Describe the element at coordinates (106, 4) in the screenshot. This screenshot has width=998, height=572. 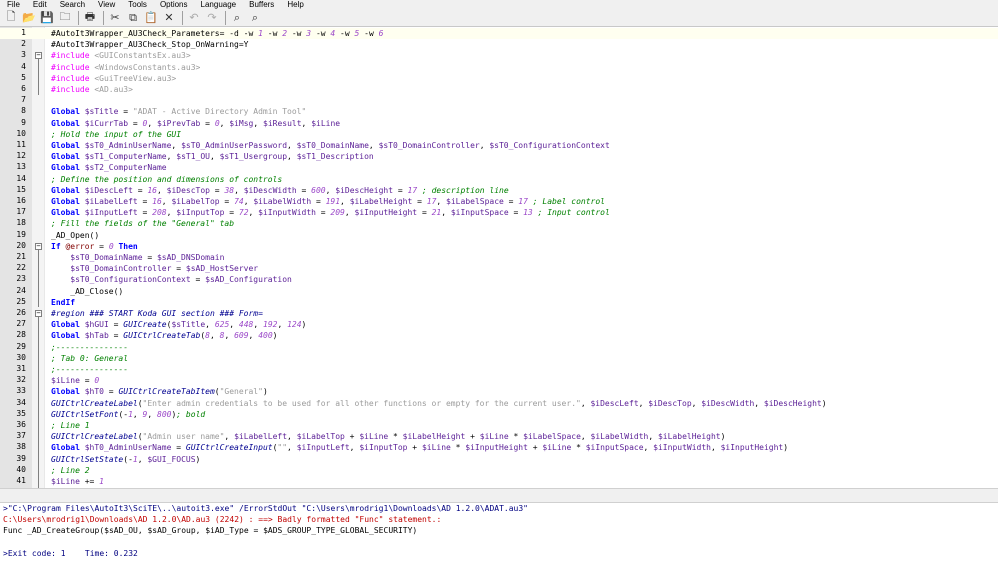
I see `menu-item-view: View` at that location.